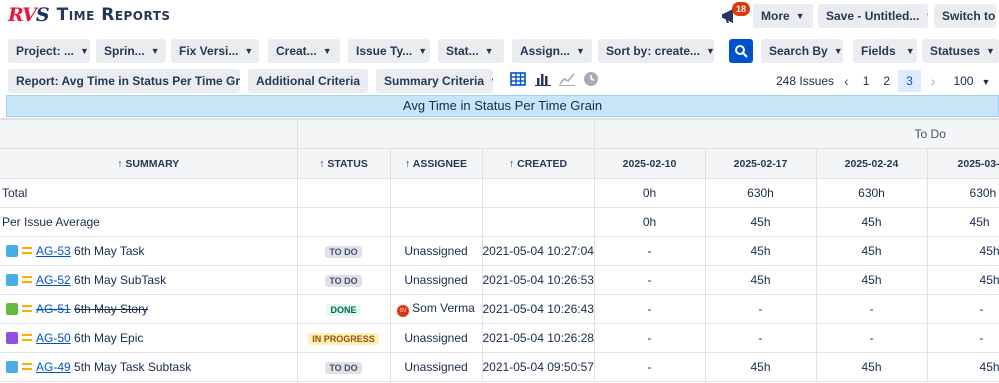  I want to click on total-label: Total, so click(149, 193).